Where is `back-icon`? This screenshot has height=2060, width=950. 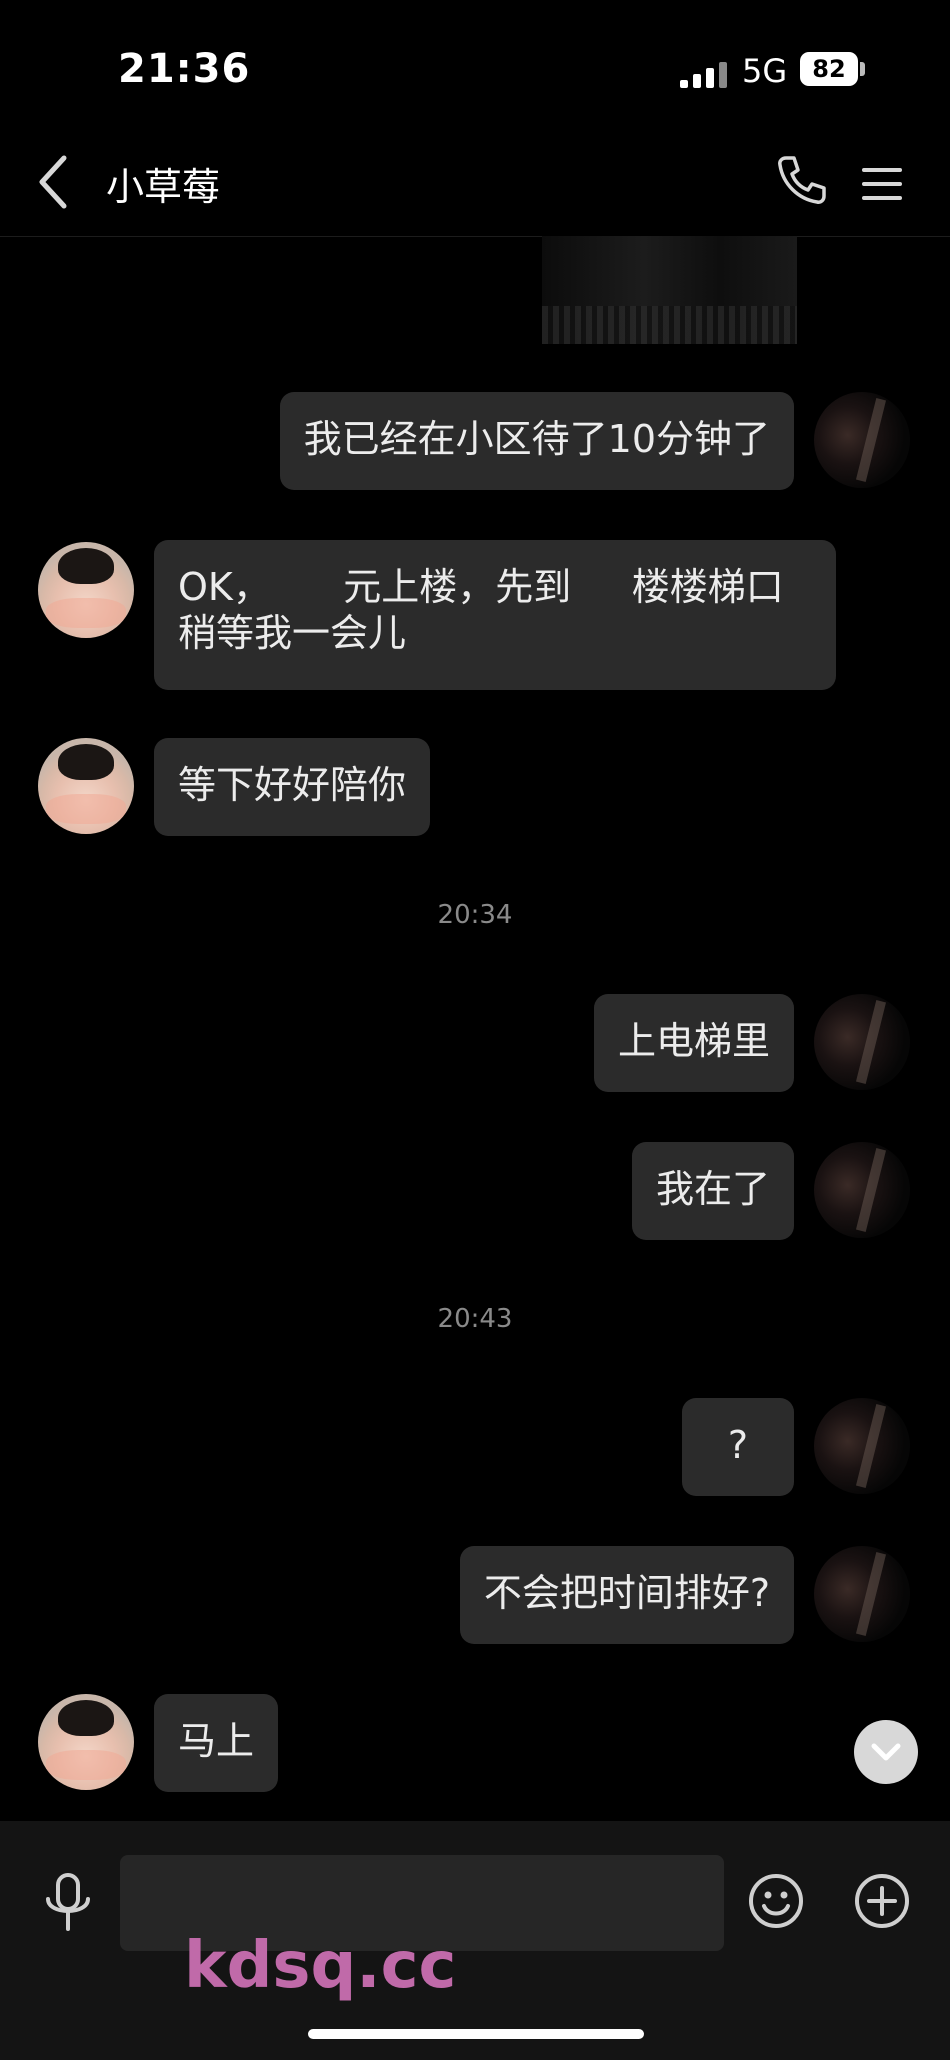 back-icon is located at coordinates (54, 182).